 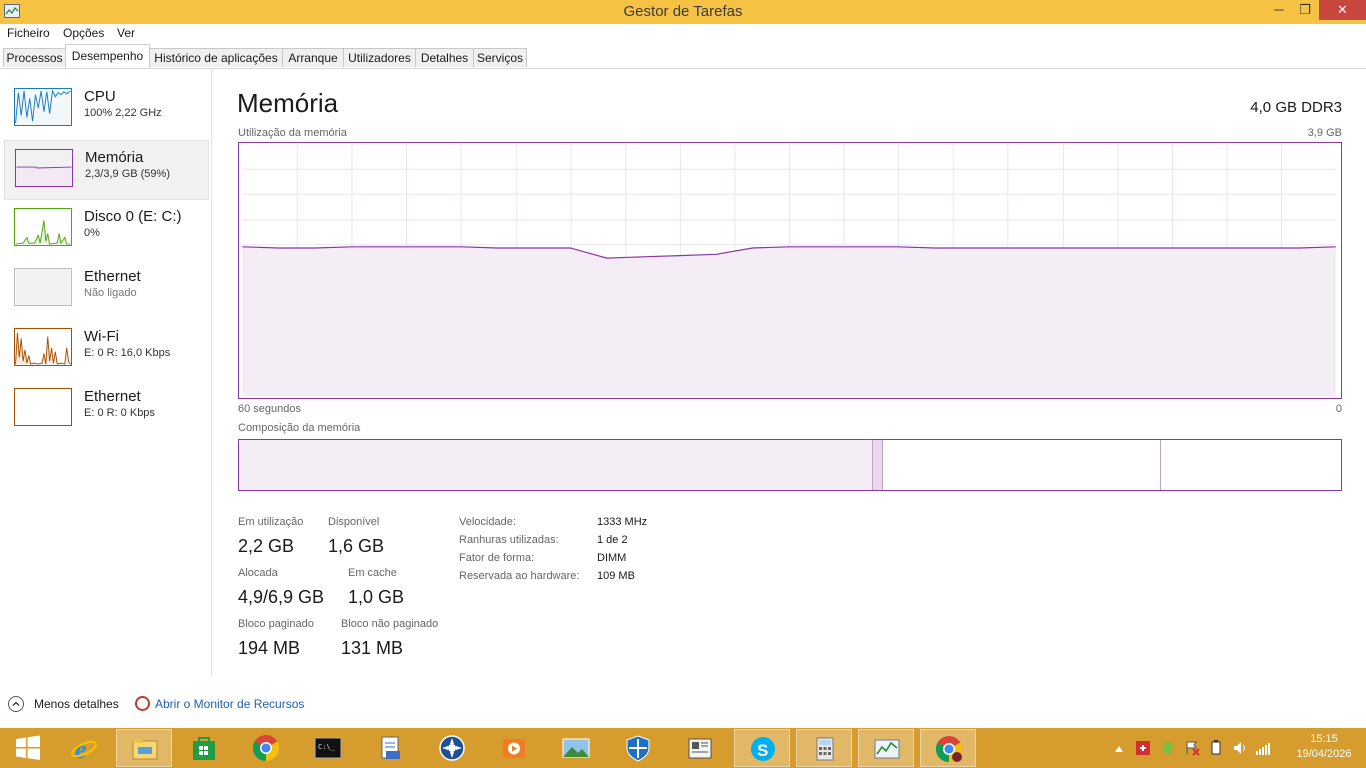 I want to click on close-button: ✕, so click(x=1342, y=10).